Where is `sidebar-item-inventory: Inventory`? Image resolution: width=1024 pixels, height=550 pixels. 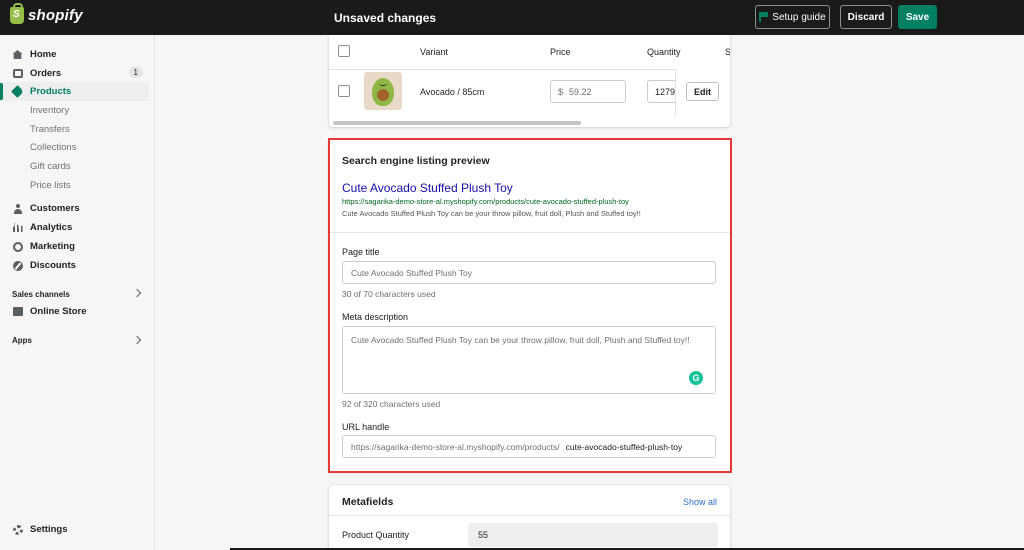 sidebar-item-inventory: Inventory is located at coordinates (77, 110).